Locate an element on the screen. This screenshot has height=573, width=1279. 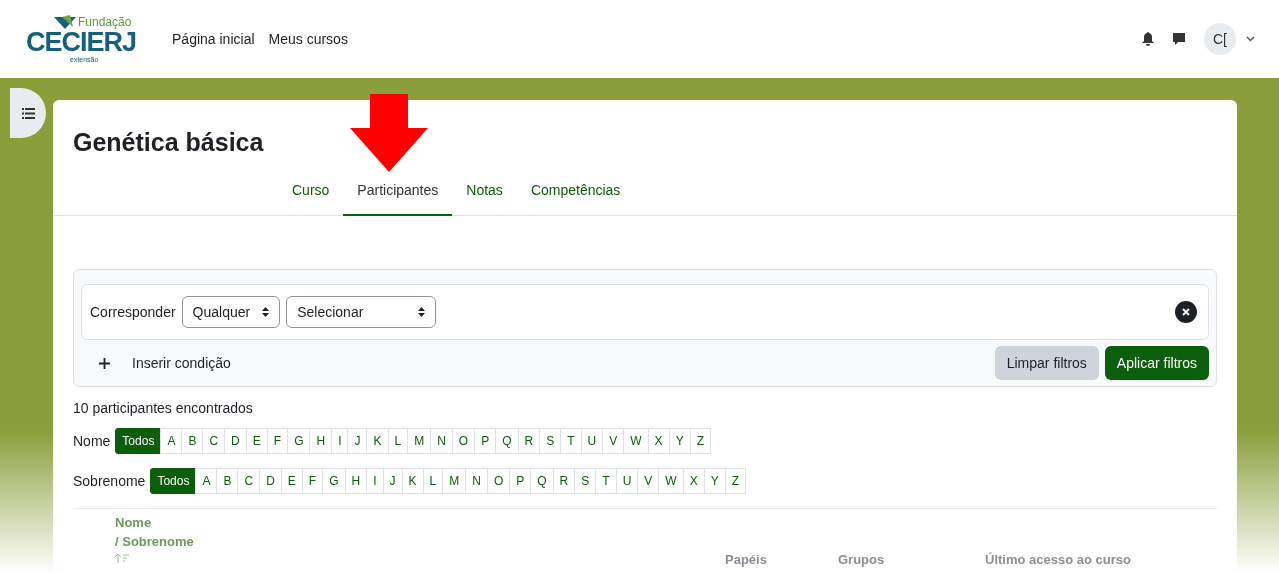
chat-bubble-icon is located at coordinates (1179, 39).